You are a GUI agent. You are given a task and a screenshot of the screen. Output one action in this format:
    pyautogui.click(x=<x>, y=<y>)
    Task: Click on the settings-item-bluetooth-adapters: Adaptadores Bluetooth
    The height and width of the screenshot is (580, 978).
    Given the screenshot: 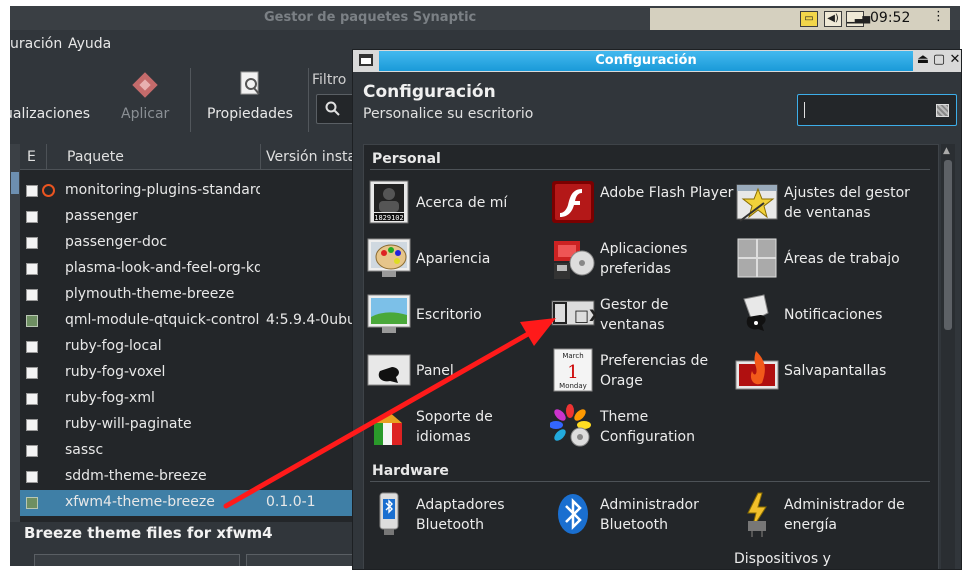 What is the action you would take?
    pyautogui.click(x=458, y=516)
    